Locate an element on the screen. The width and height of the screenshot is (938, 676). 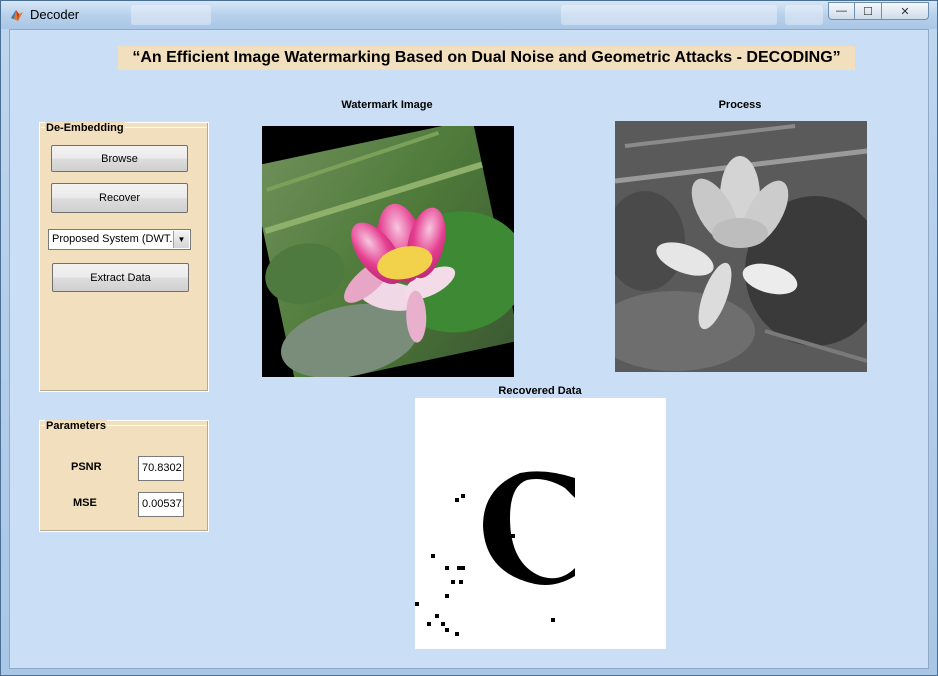
maximize-button: ☐ is located at coordinates (868, 11).